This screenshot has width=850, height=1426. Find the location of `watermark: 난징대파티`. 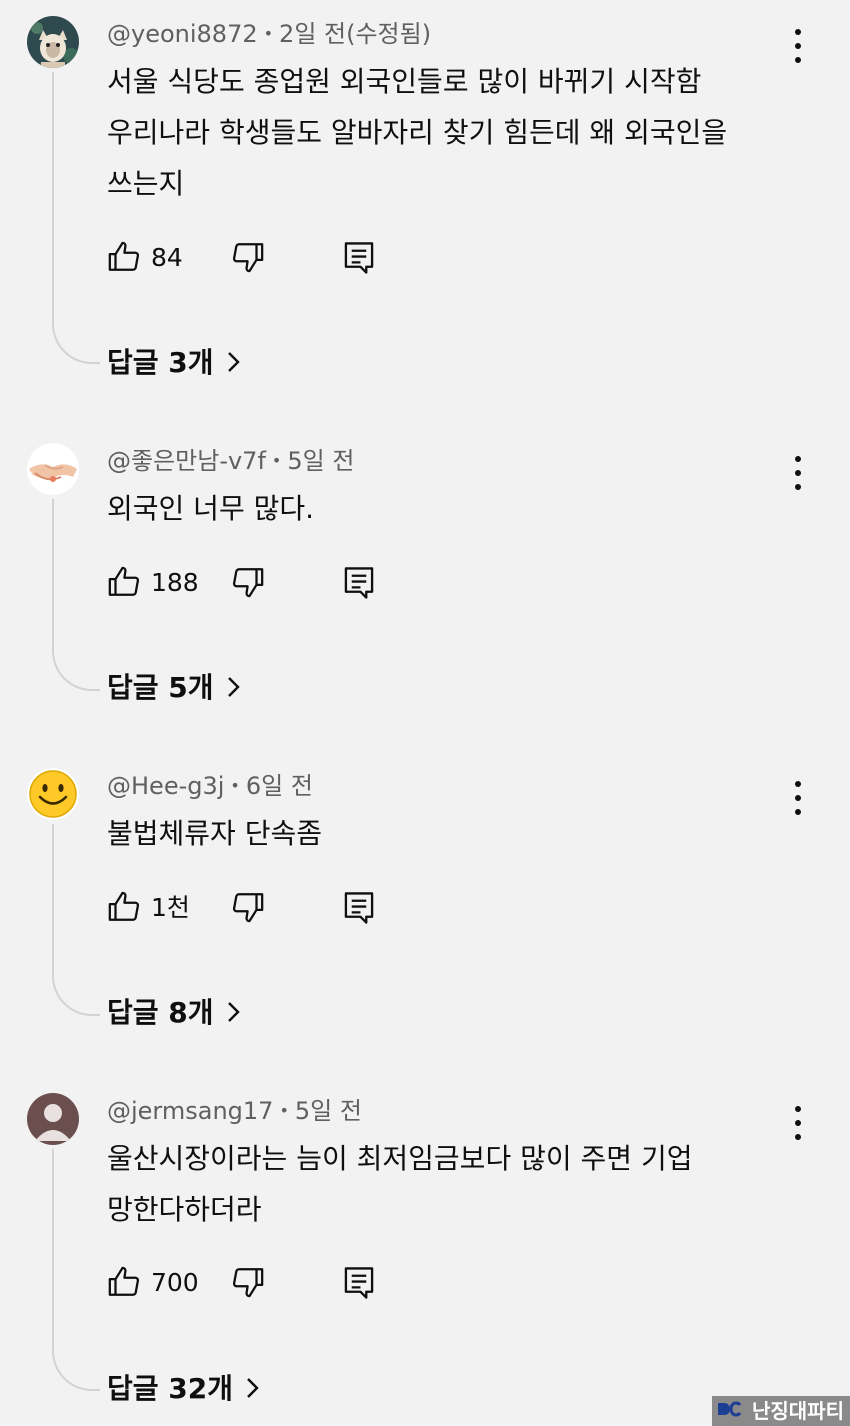

watermark: 난징대파티 is located at coordinates (781, 1411).